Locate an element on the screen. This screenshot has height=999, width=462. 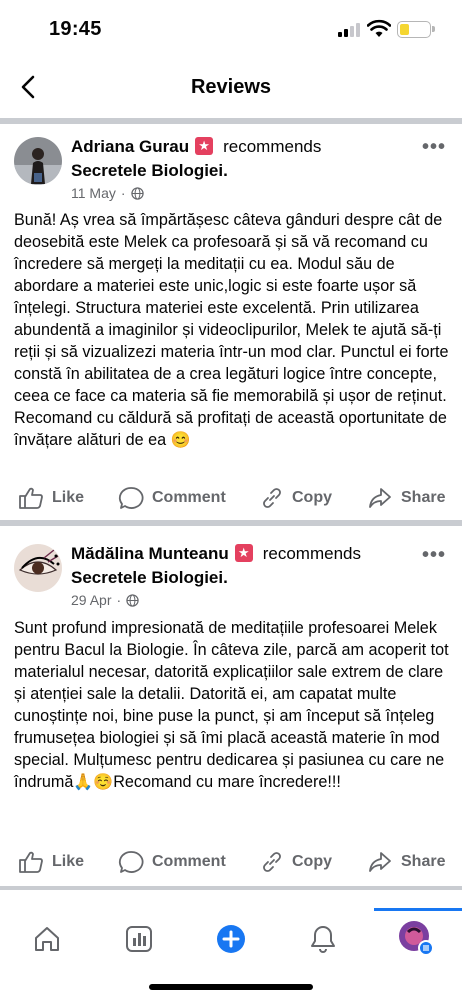
status-bar: 19:45 is located at coordinates (231, 28).